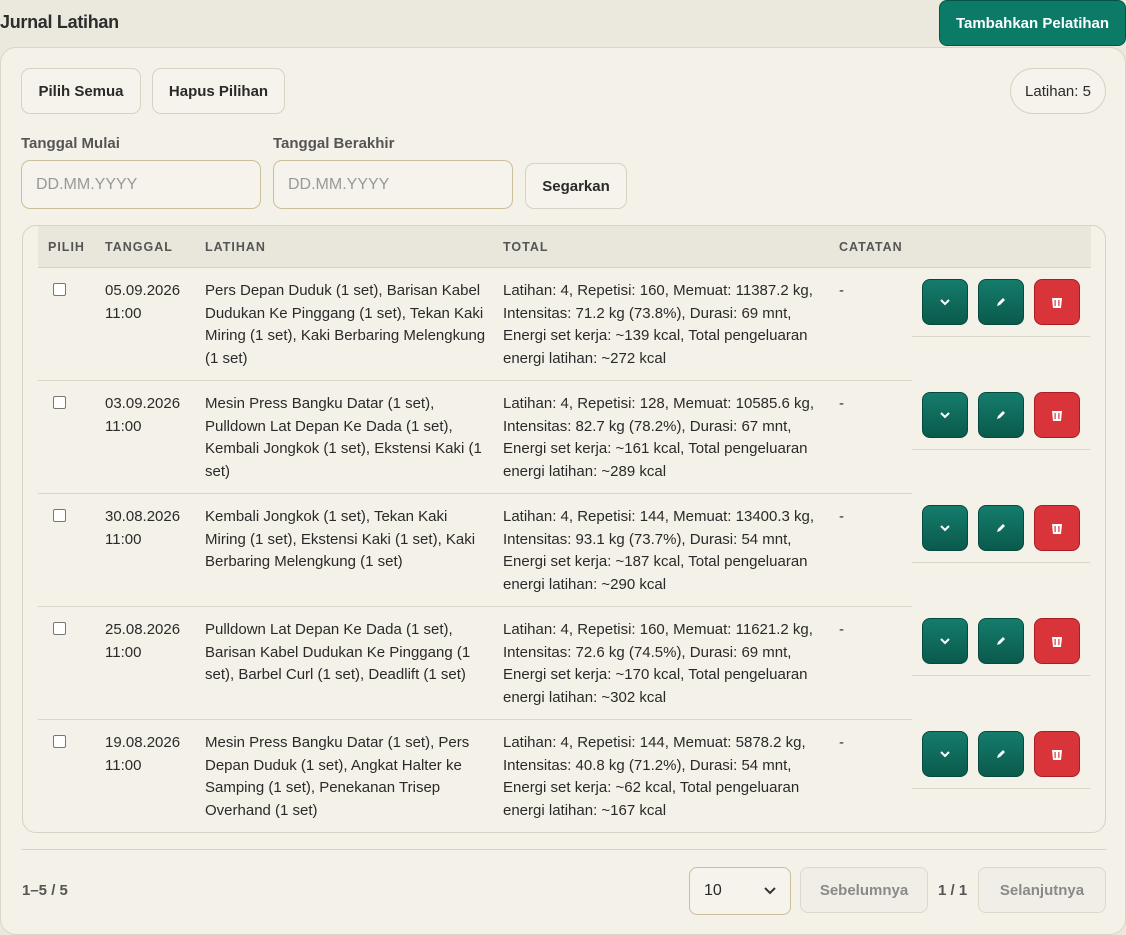 The image size is (1126, 935). Describe the element at coordinates (475, 832) in the screenshot. I see `row-divider` at that location.